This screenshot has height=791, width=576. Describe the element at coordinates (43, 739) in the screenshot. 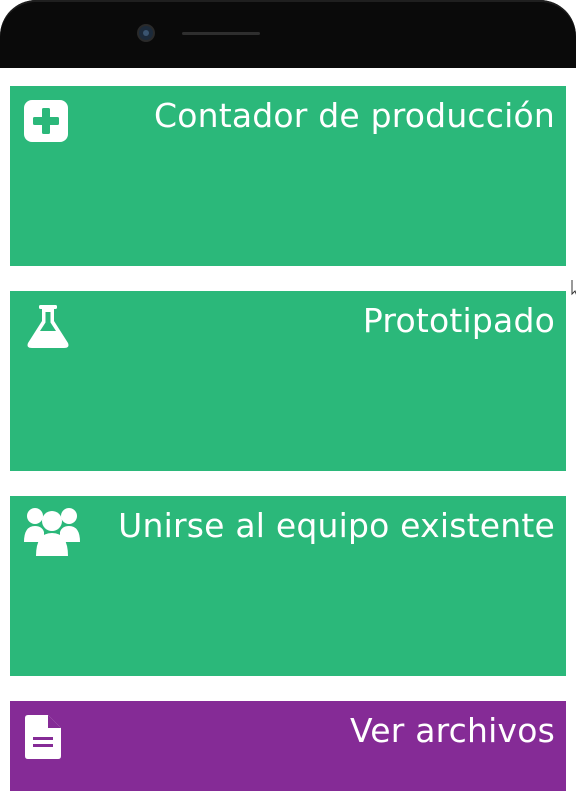

I see `file-text-icon` at that location.